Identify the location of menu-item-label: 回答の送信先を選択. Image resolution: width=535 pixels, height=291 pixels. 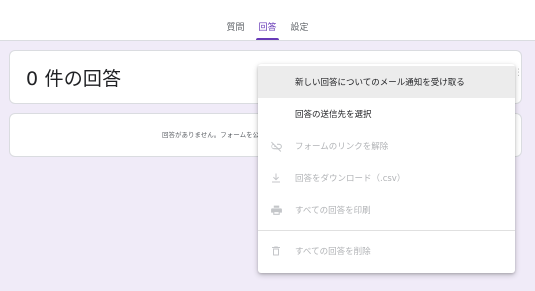
(333, 115).